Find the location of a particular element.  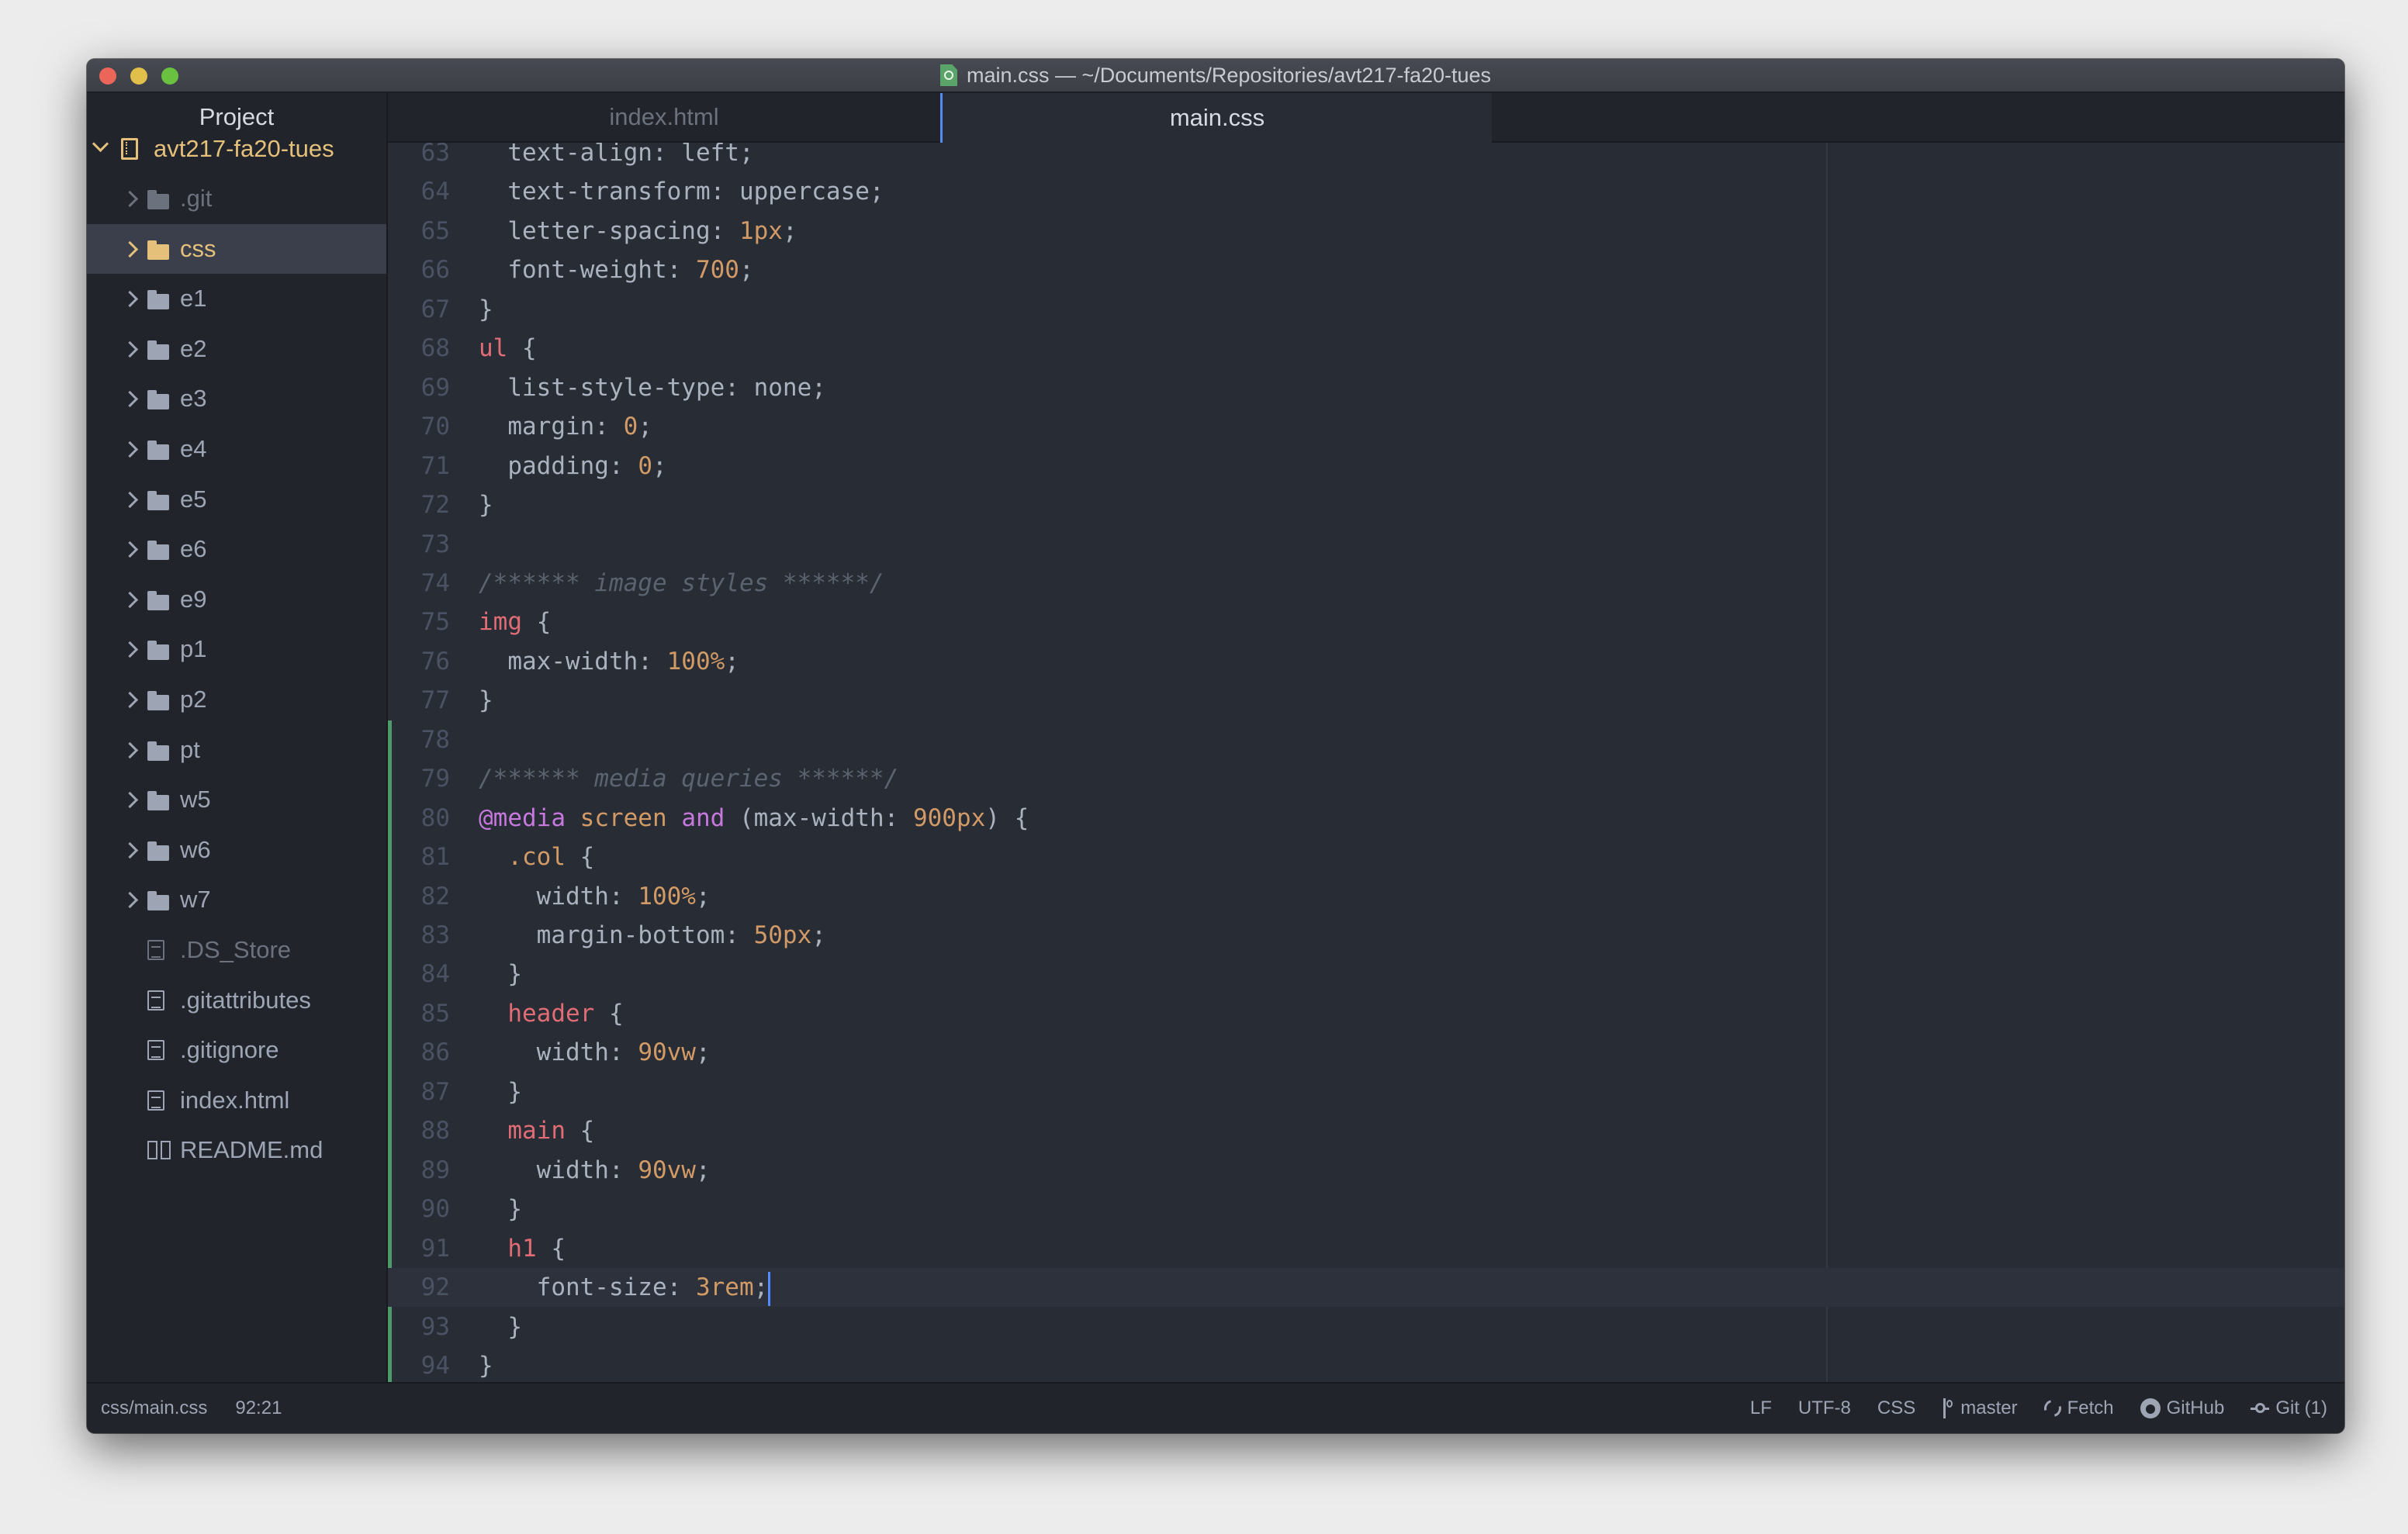

tree-item-dot-gitignore: .gitignore is located at coordinates (236, 1050).